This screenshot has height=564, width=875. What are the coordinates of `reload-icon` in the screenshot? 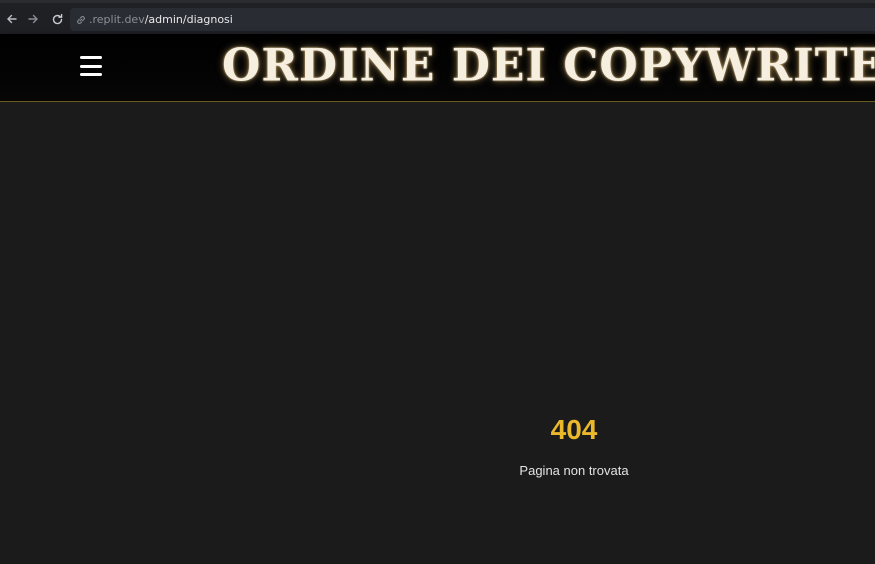 It's located at (57, 19).